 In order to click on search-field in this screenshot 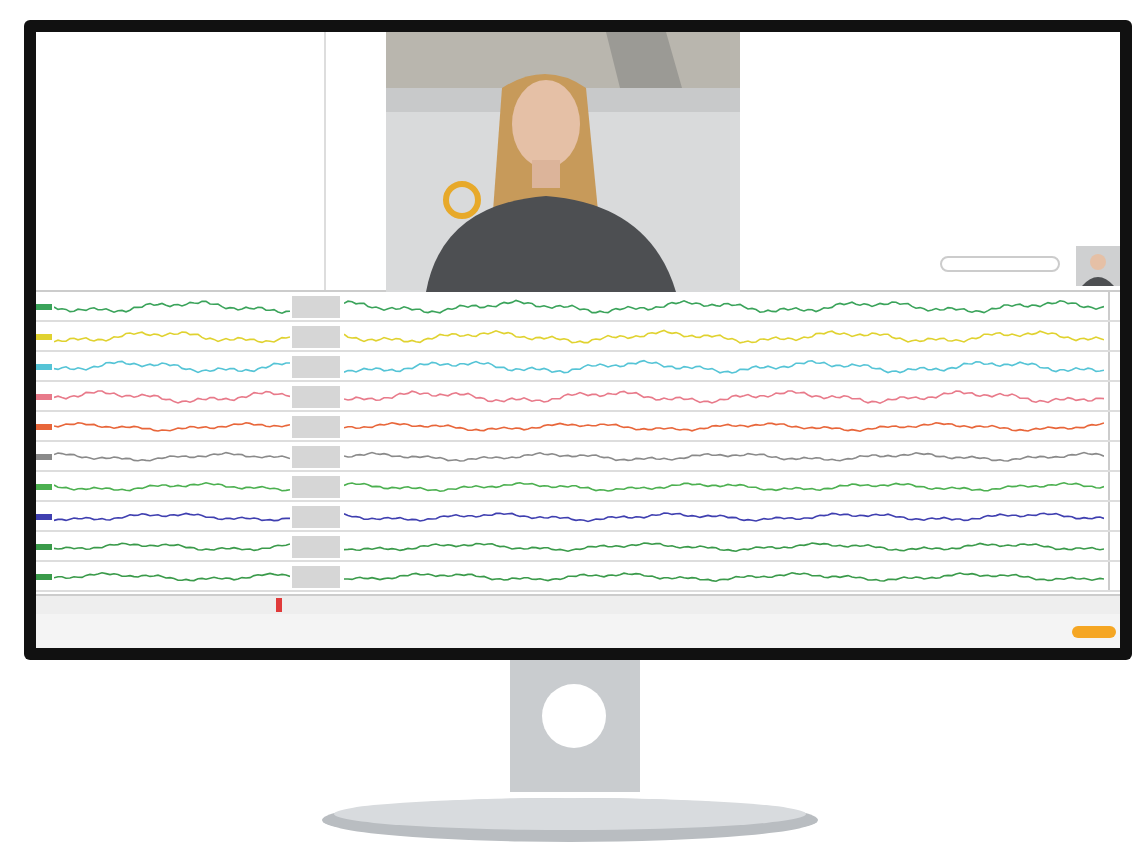, I will do `click(1000, 264)`.